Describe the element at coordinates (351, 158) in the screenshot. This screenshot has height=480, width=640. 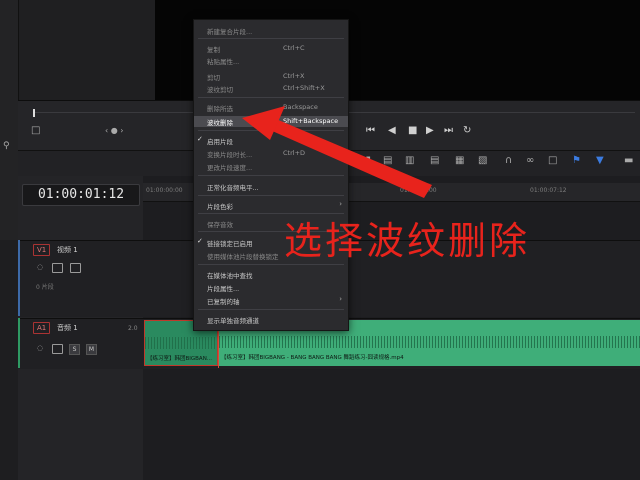
I see `annotation-arrow-shaft` at that location.